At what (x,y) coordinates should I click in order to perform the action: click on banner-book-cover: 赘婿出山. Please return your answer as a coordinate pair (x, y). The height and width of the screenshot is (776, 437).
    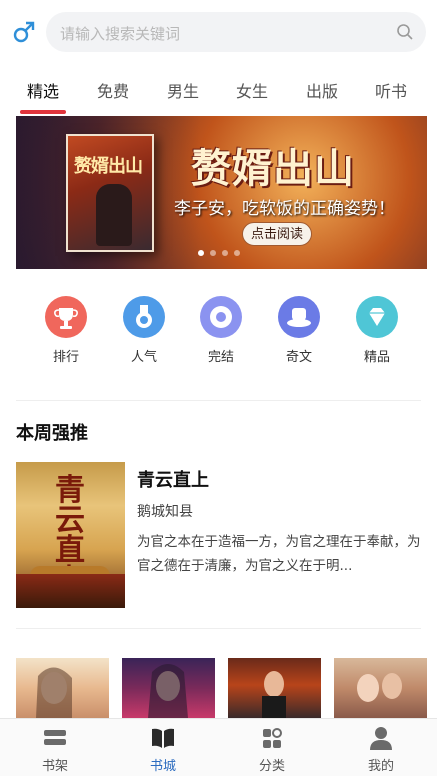
    Looking at the image, I should click on (110, 193).